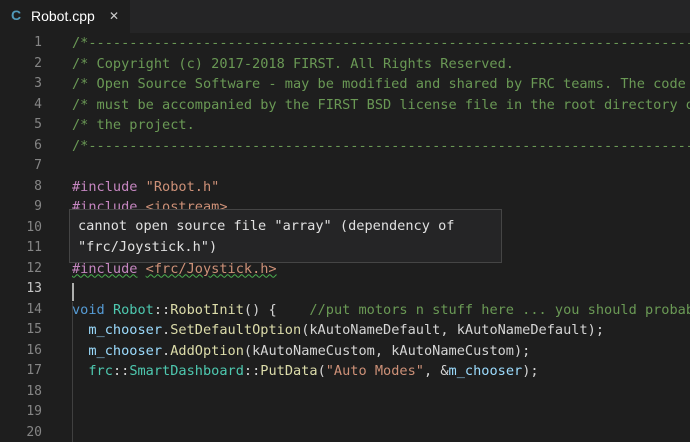 This screenshot has height=442, width=690. I want to click on tab-title: Robot.cpp, so click(63, 16).